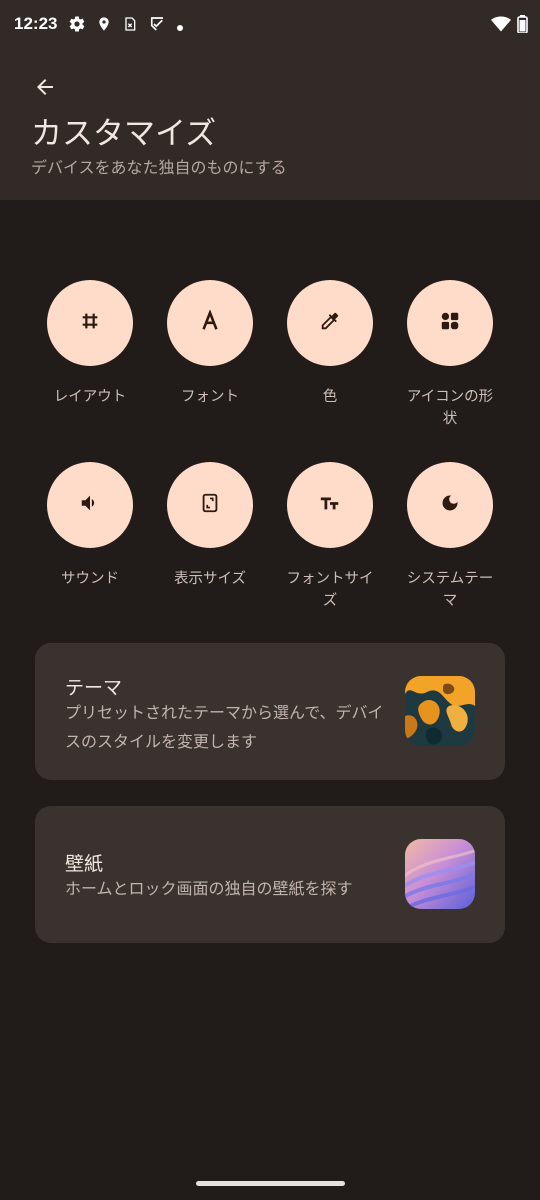 This screenshot has width=540, height=1200. I want to click on font-size-option: フォントサイズ, so click(330, 537).